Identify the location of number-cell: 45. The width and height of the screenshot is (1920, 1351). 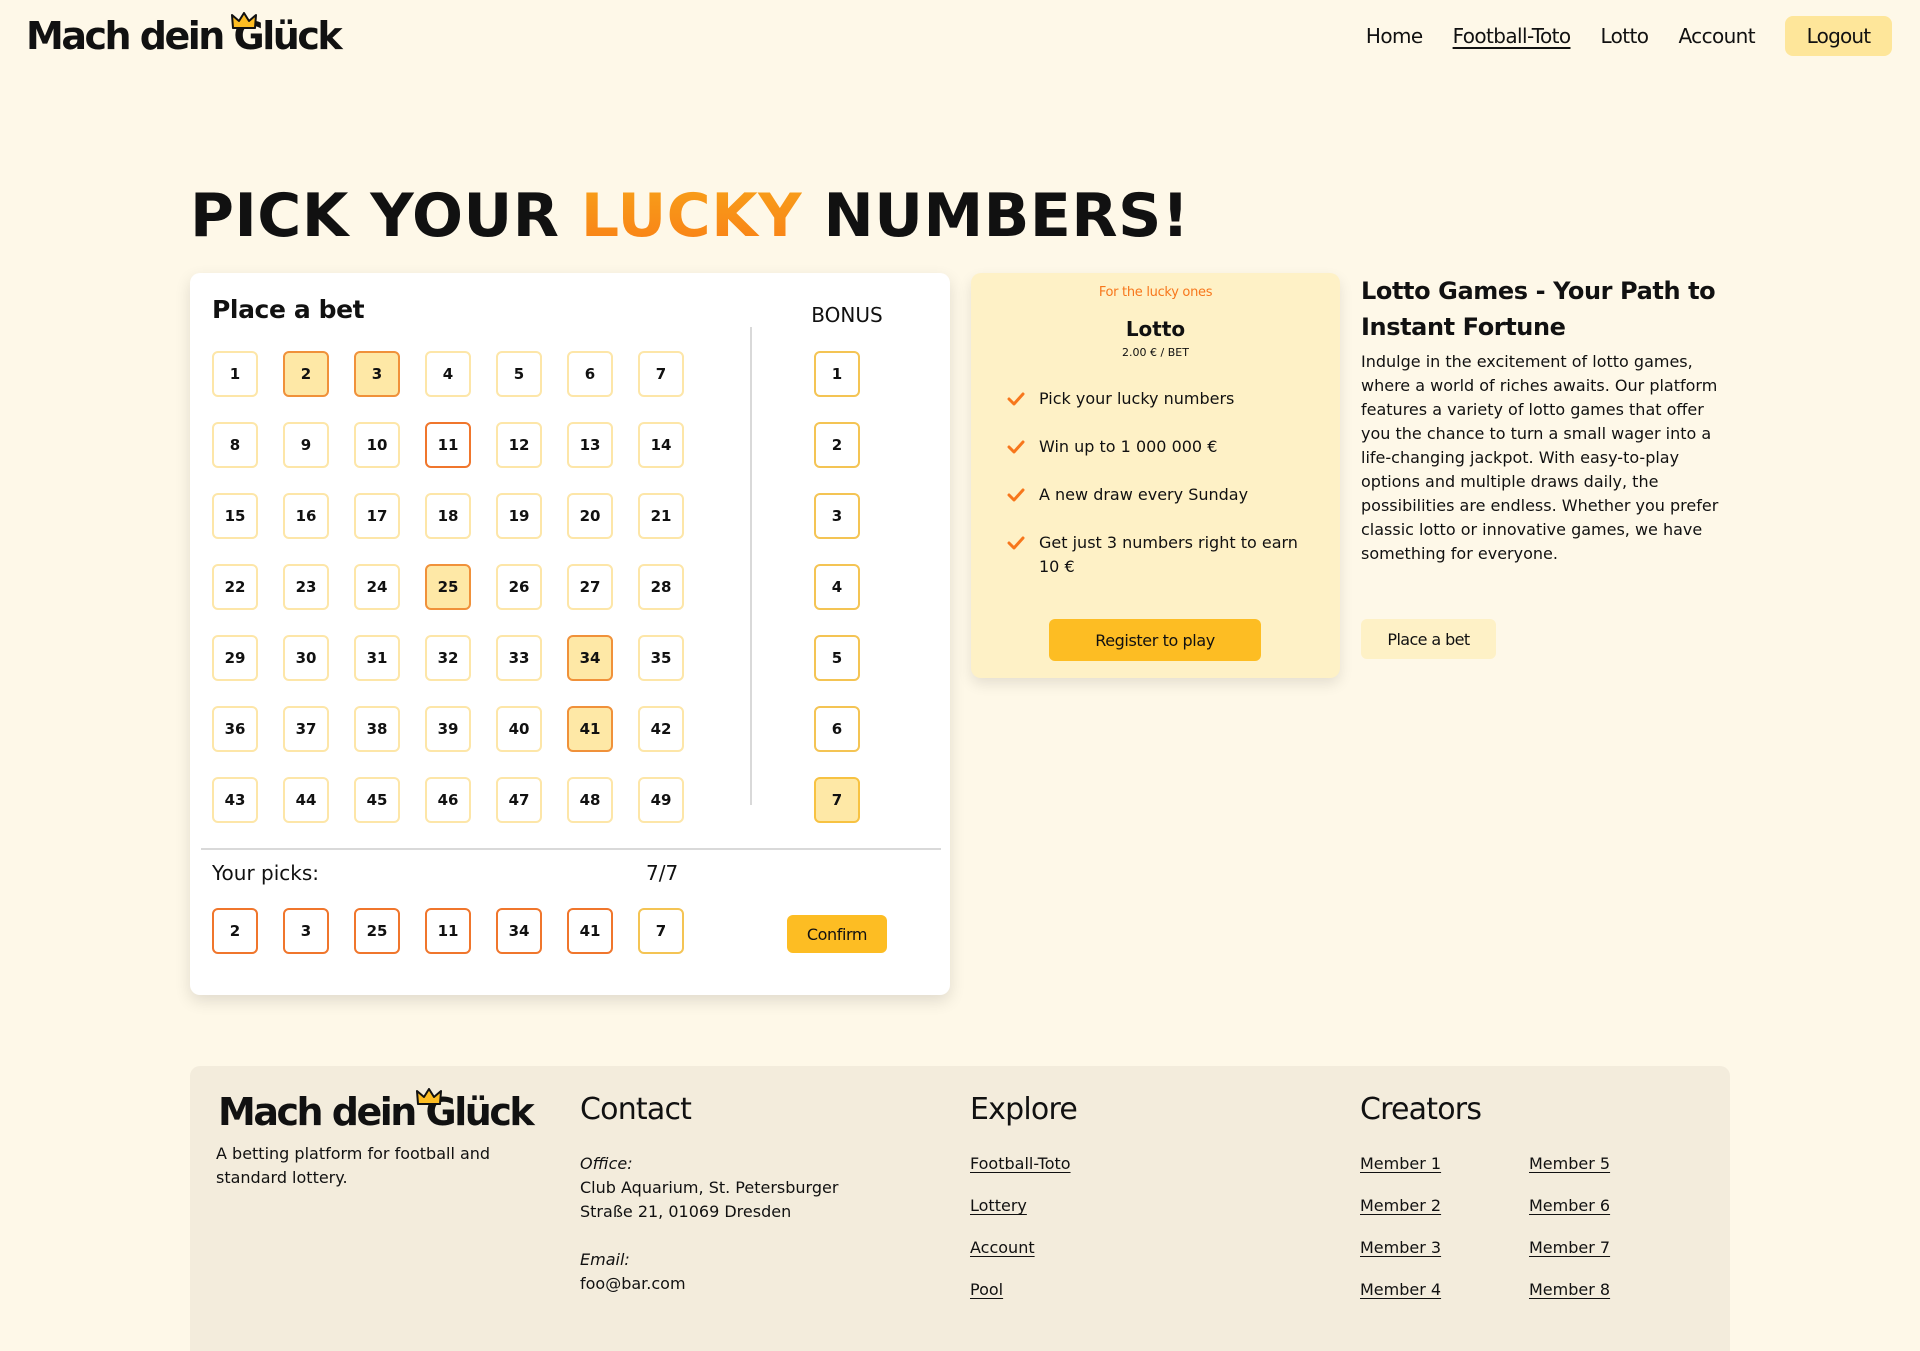
(377, 800).